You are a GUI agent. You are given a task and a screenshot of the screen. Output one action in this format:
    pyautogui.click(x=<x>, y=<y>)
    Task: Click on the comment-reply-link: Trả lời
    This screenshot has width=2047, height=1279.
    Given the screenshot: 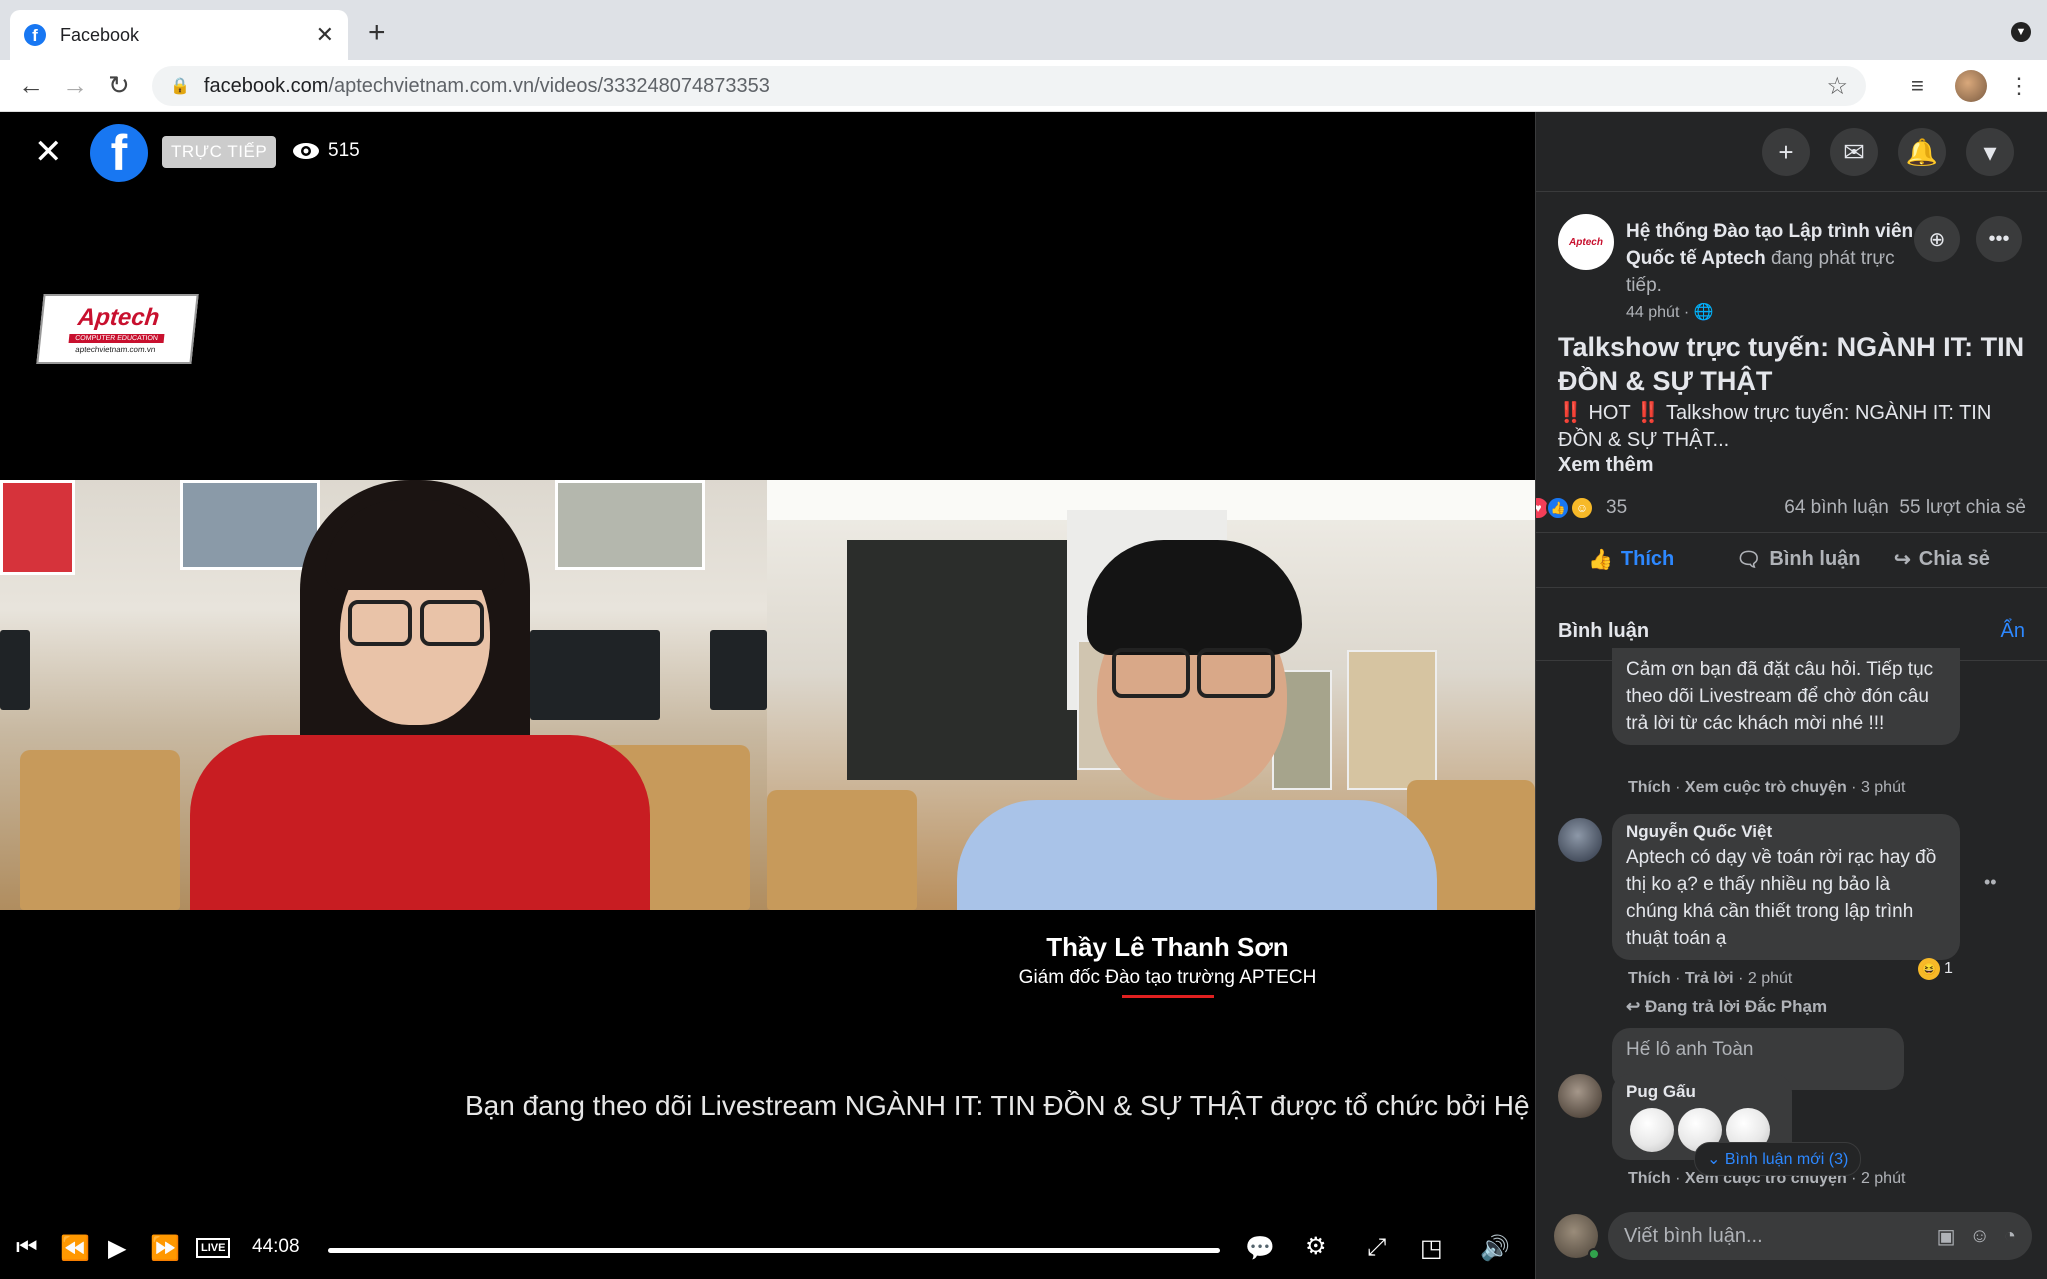 What is the action you would take?
    pyautogui.click(x=1709, y=978)
    